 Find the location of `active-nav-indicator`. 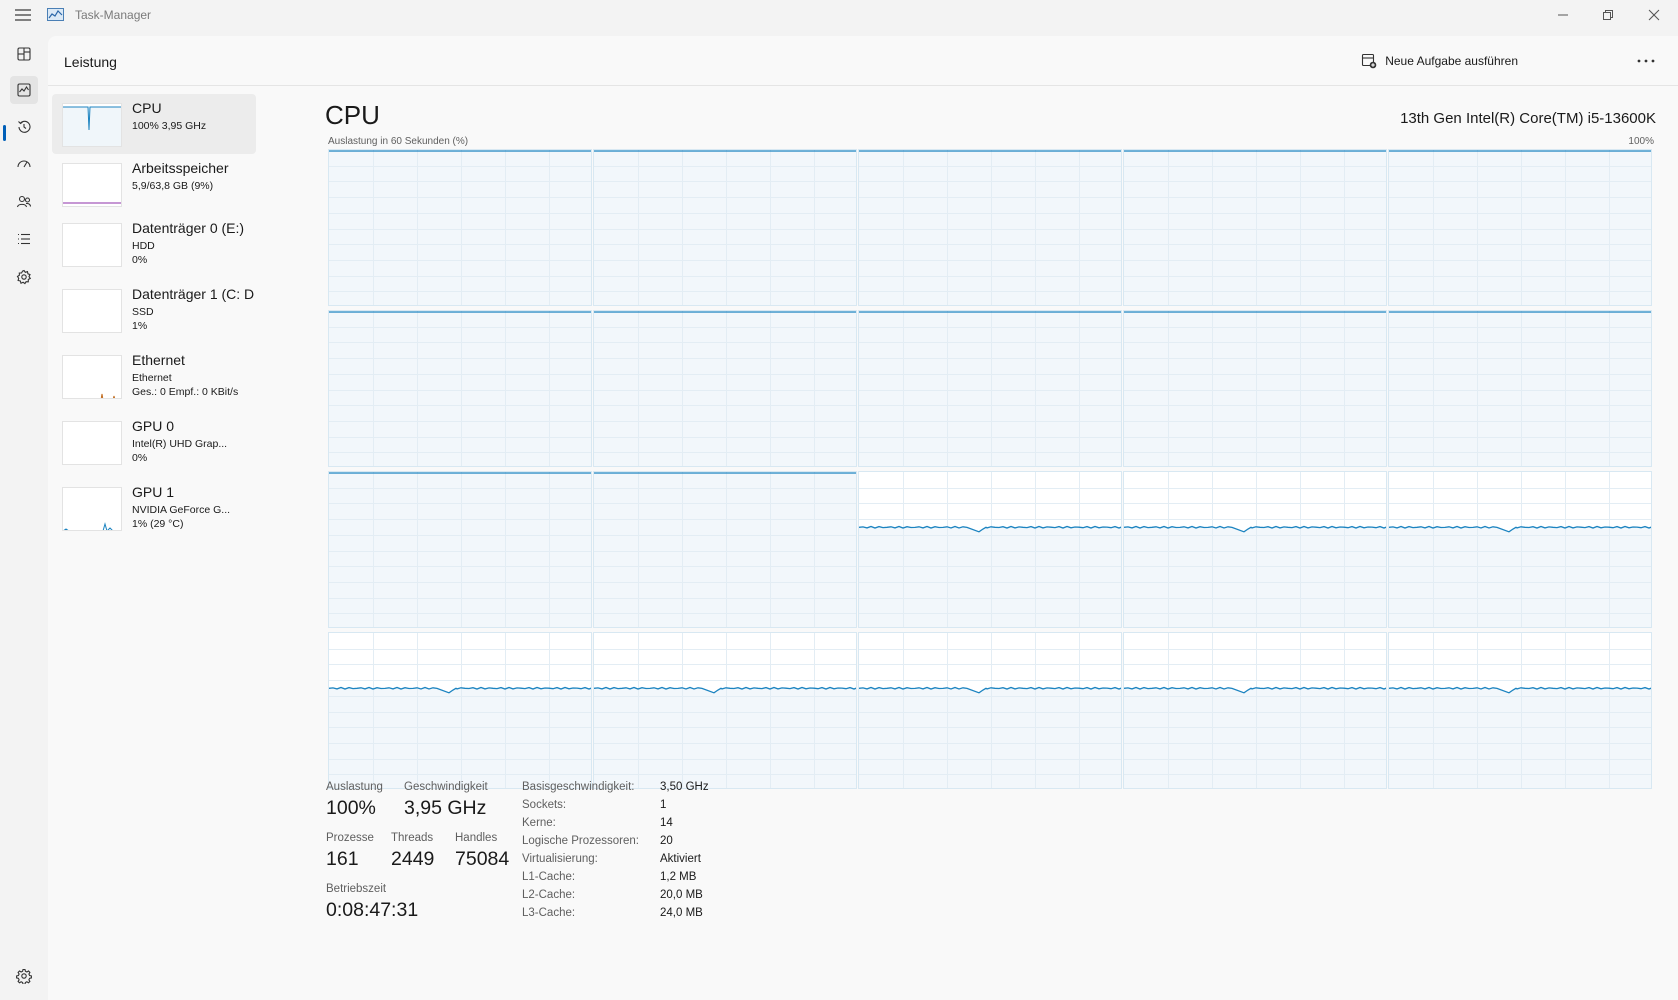

active-nav-indicator is located at coordinates (4, 133).